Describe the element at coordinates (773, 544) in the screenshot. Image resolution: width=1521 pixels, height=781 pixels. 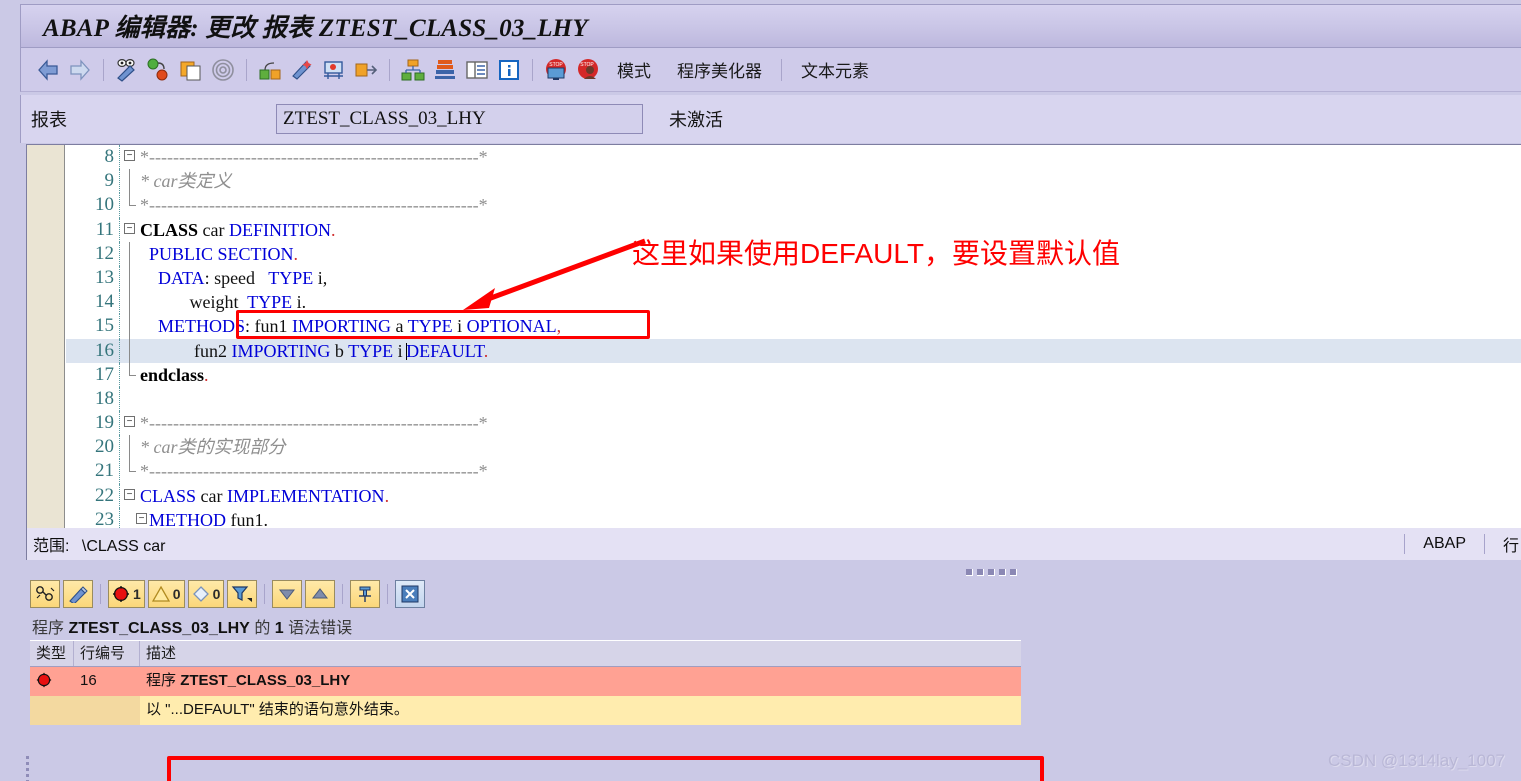
I see `scope-bar: 范围: \CLASS car ABAP 行` at that location.